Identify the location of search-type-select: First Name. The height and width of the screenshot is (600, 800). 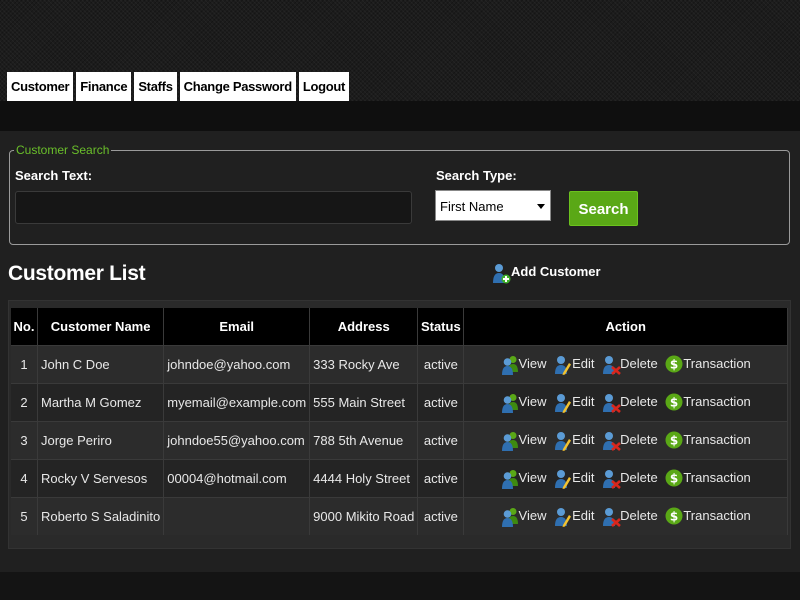
(493, 205).